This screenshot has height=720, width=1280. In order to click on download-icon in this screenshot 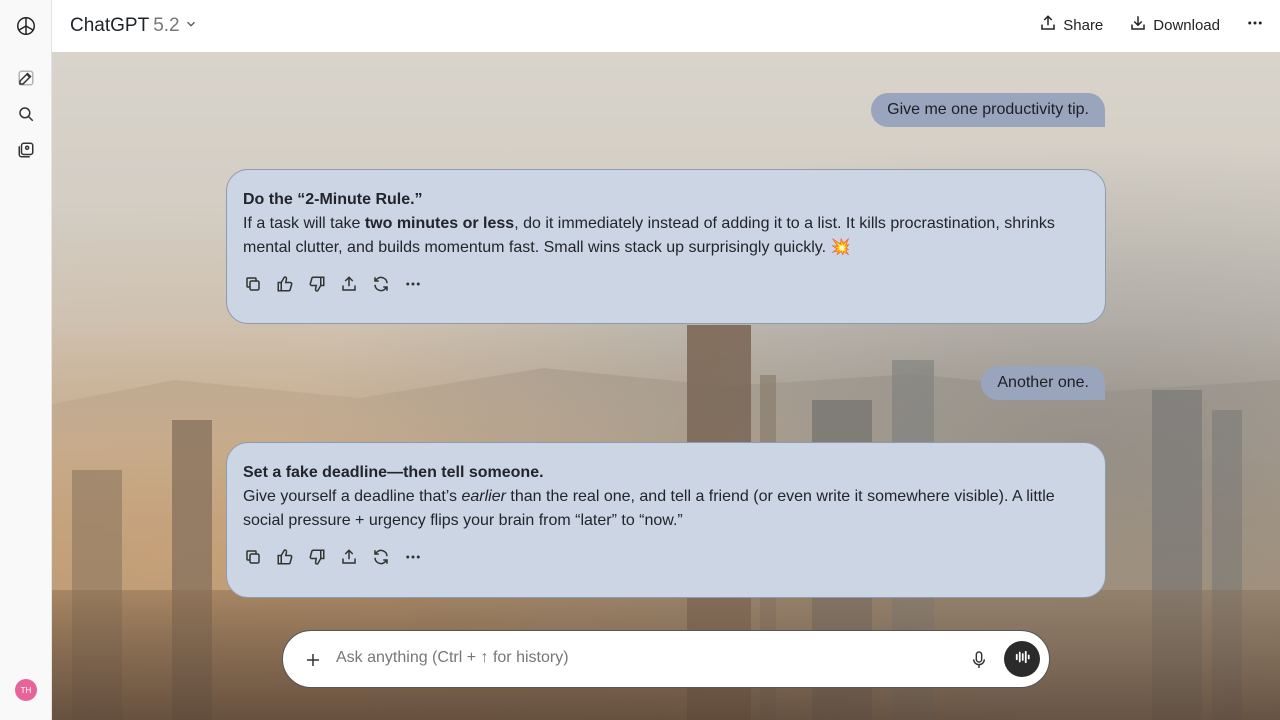, I will do `click(1138, 25)`.